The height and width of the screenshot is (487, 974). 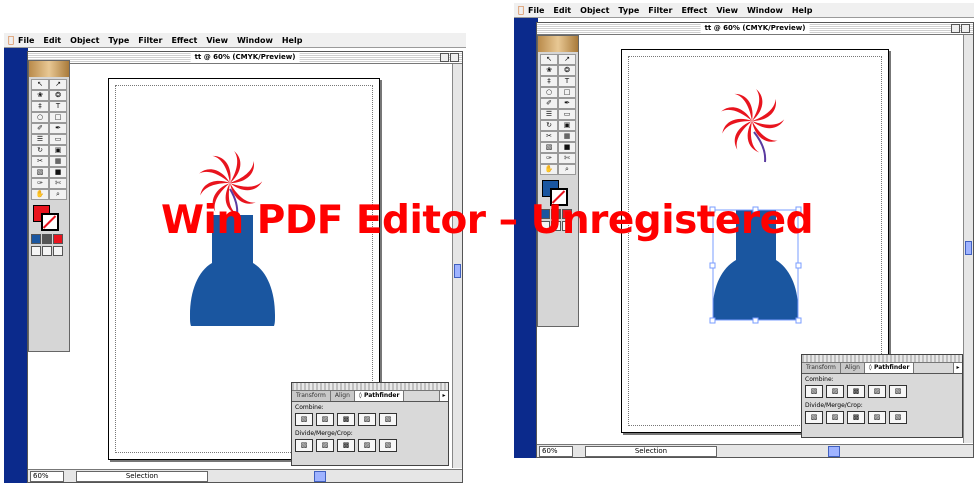 What do you see at coordinates (58, 172) in the screenshot?
I see `blend-tool-icon: ■` at bounding box center [58, 172].